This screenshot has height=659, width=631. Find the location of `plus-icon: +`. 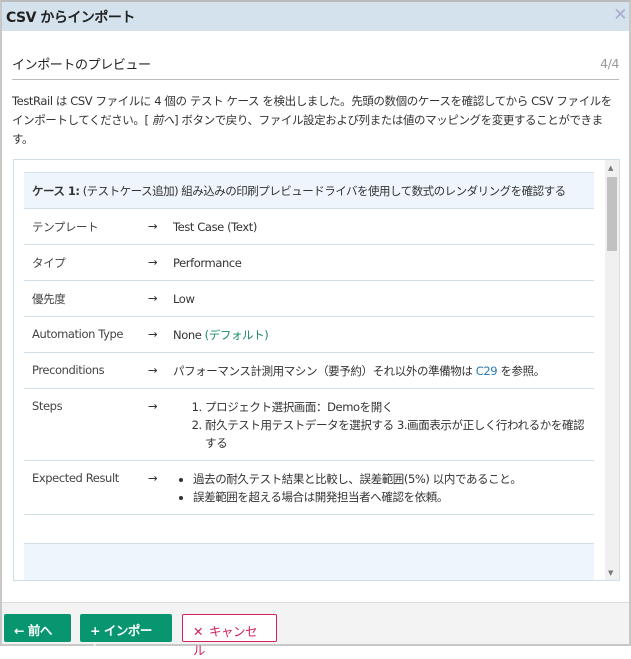

plus-icon: + is located at coordinates (95, 630).